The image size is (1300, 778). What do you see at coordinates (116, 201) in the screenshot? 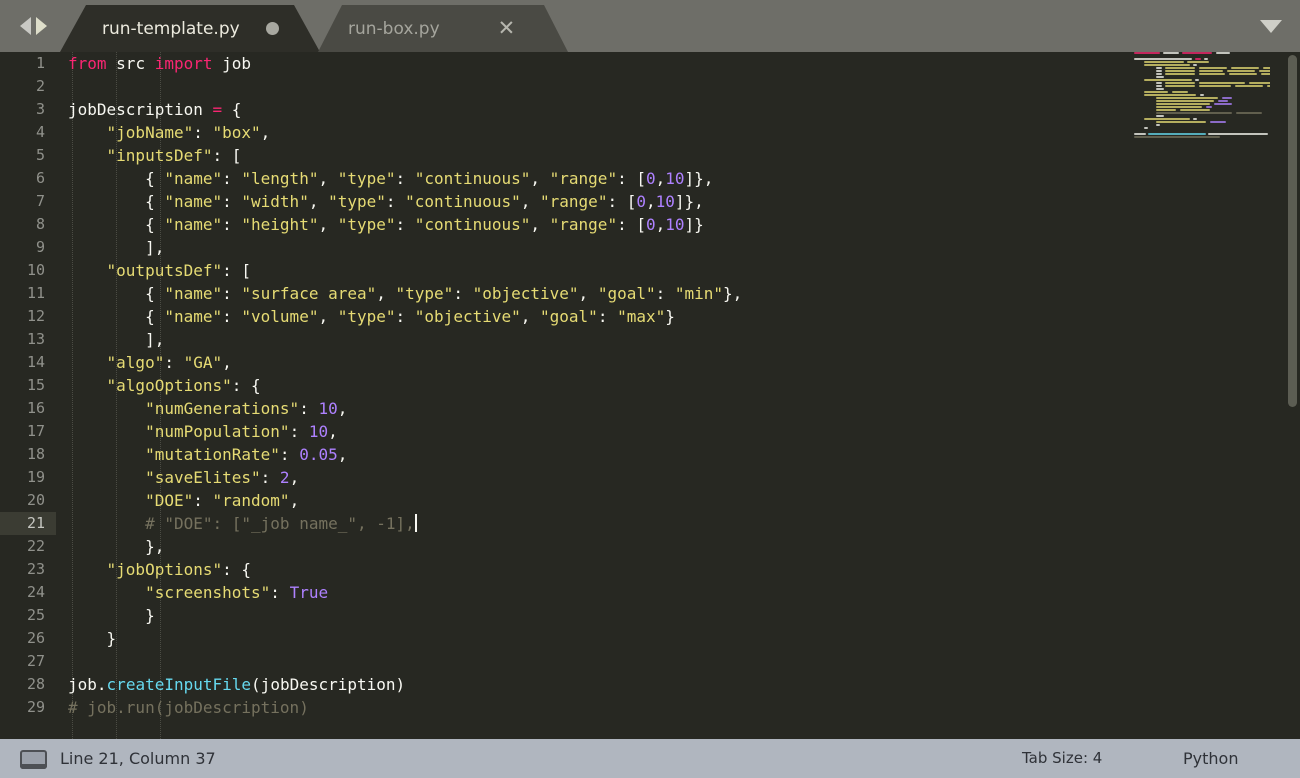
I see `token: {` at bounding box center [116, 201].